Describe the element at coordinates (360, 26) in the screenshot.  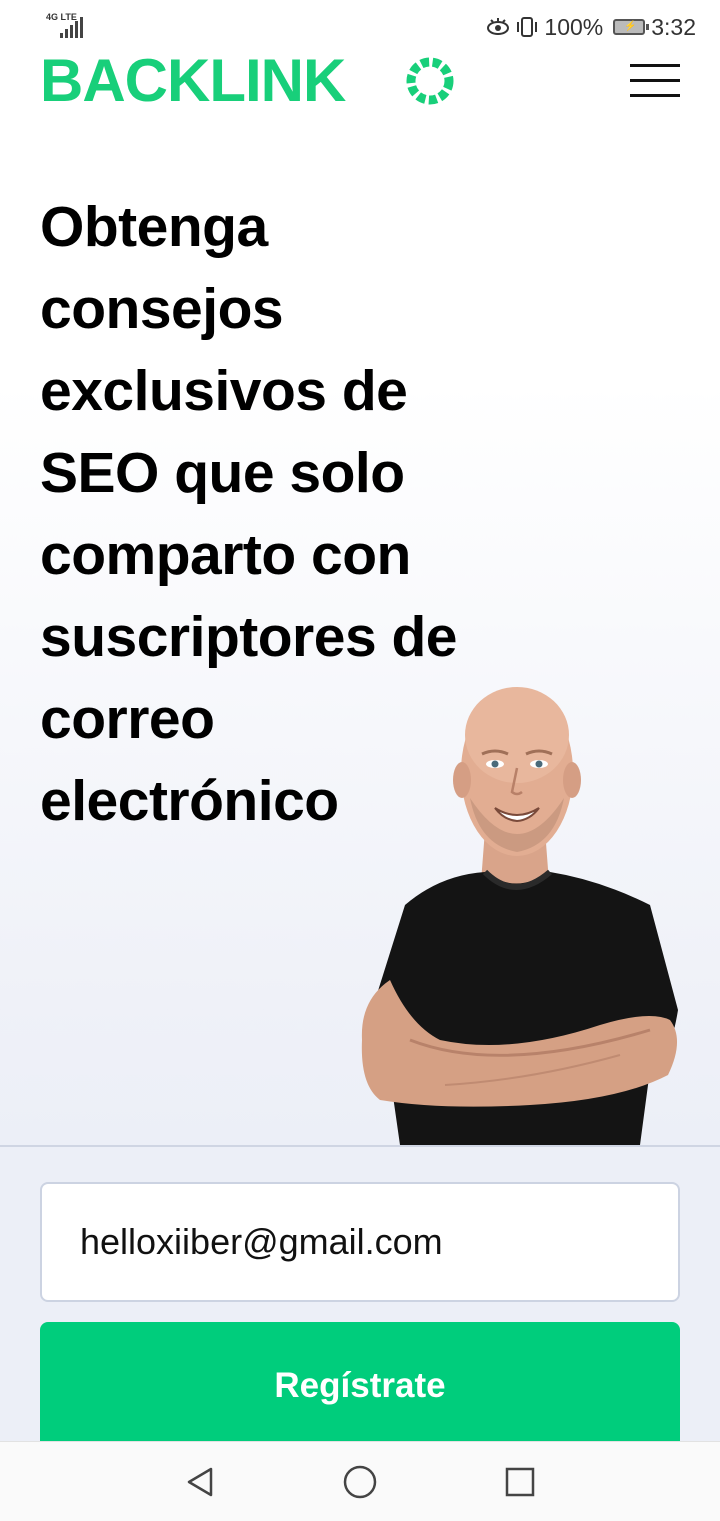
I see `status-bar: 4G LTE 100% ⚡ 3:32` at that location.